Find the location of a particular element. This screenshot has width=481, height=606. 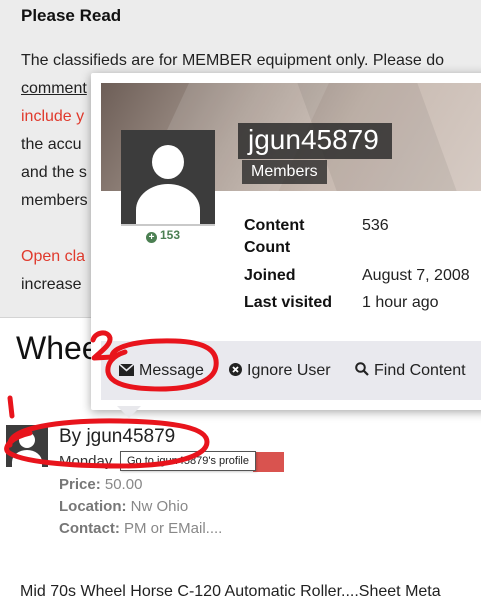

stat-label-last-visited: Last visited is located at coordinates (288, 302).